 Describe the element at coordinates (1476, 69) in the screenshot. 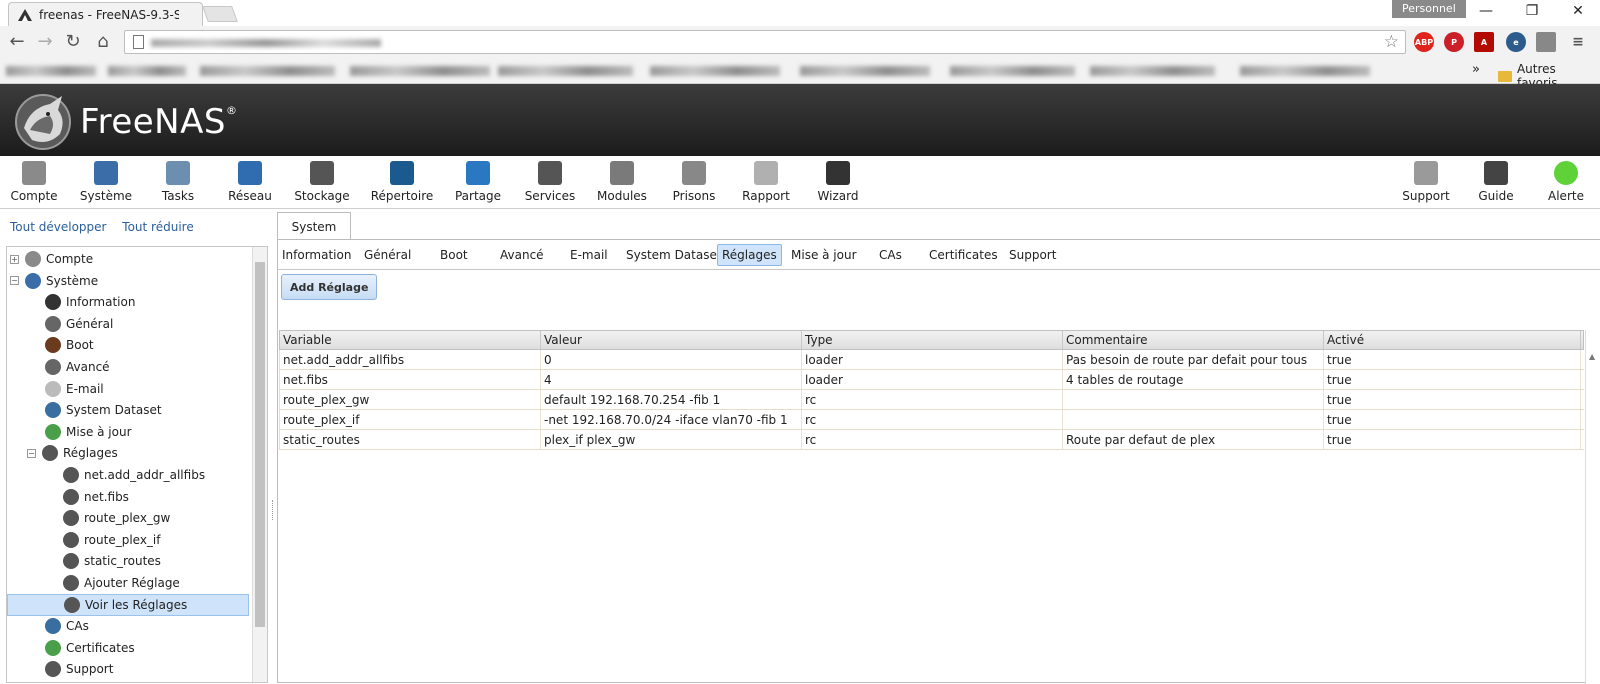

I see `bookmarks-overflow-icon: »` at that location.